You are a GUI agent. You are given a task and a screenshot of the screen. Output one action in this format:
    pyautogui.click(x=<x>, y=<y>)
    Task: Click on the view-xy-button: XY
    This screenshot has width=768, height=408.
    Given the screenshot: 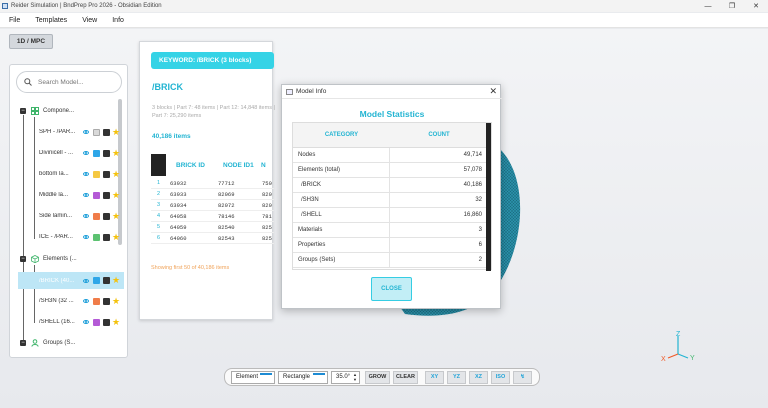 What is the action you would take?
    pyautogui.click(x=434, y=377)
    